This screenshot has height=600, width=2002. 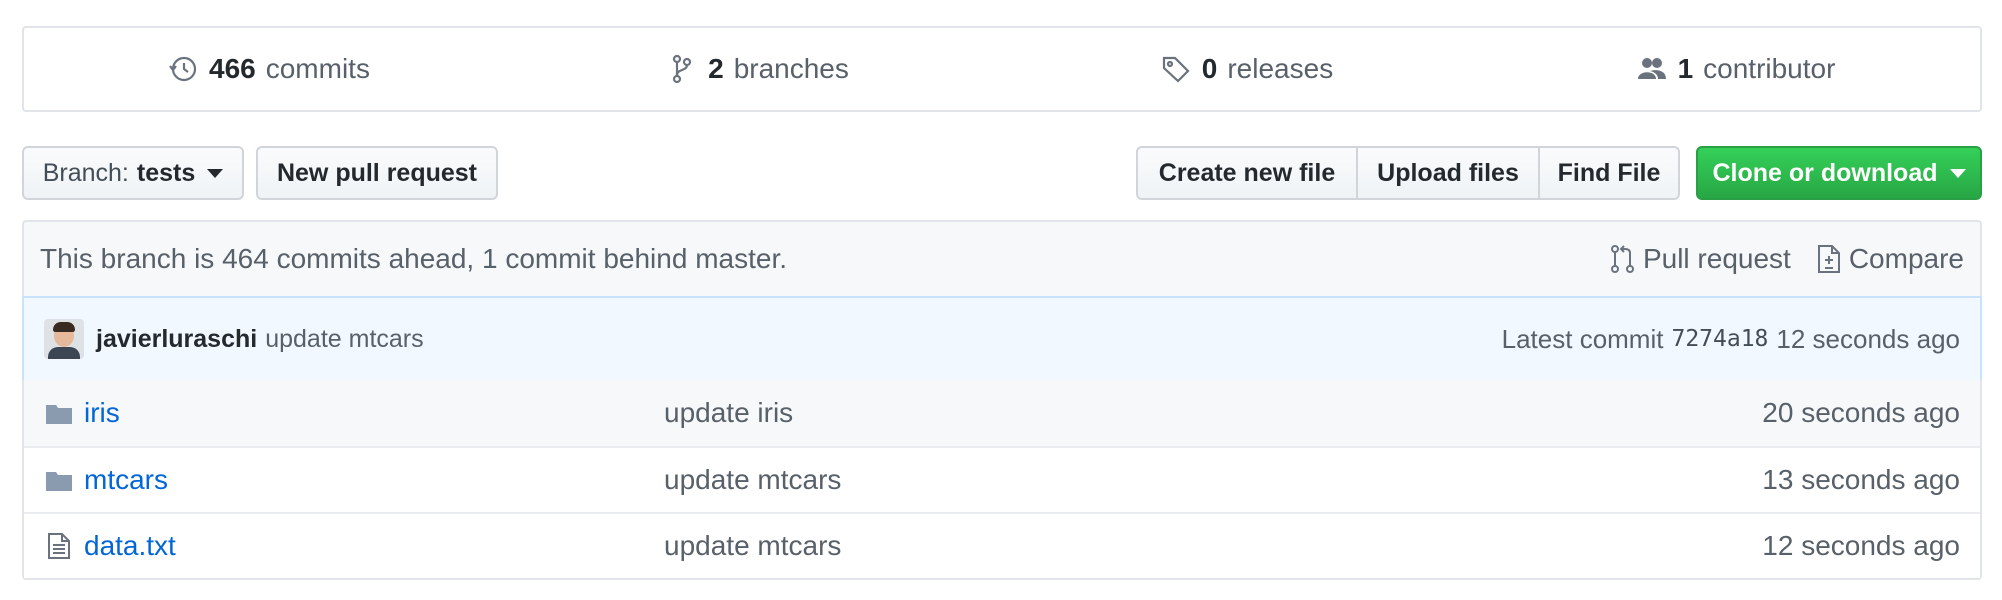 I want to click on avatar-hair, so click(x=64, y=327).